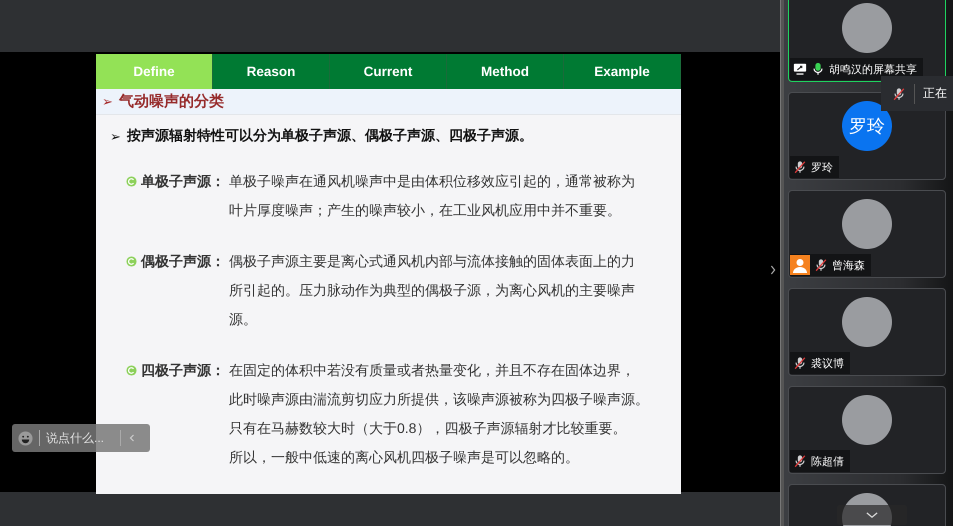  I want to click on description-line: 源。, so click(243, 319).